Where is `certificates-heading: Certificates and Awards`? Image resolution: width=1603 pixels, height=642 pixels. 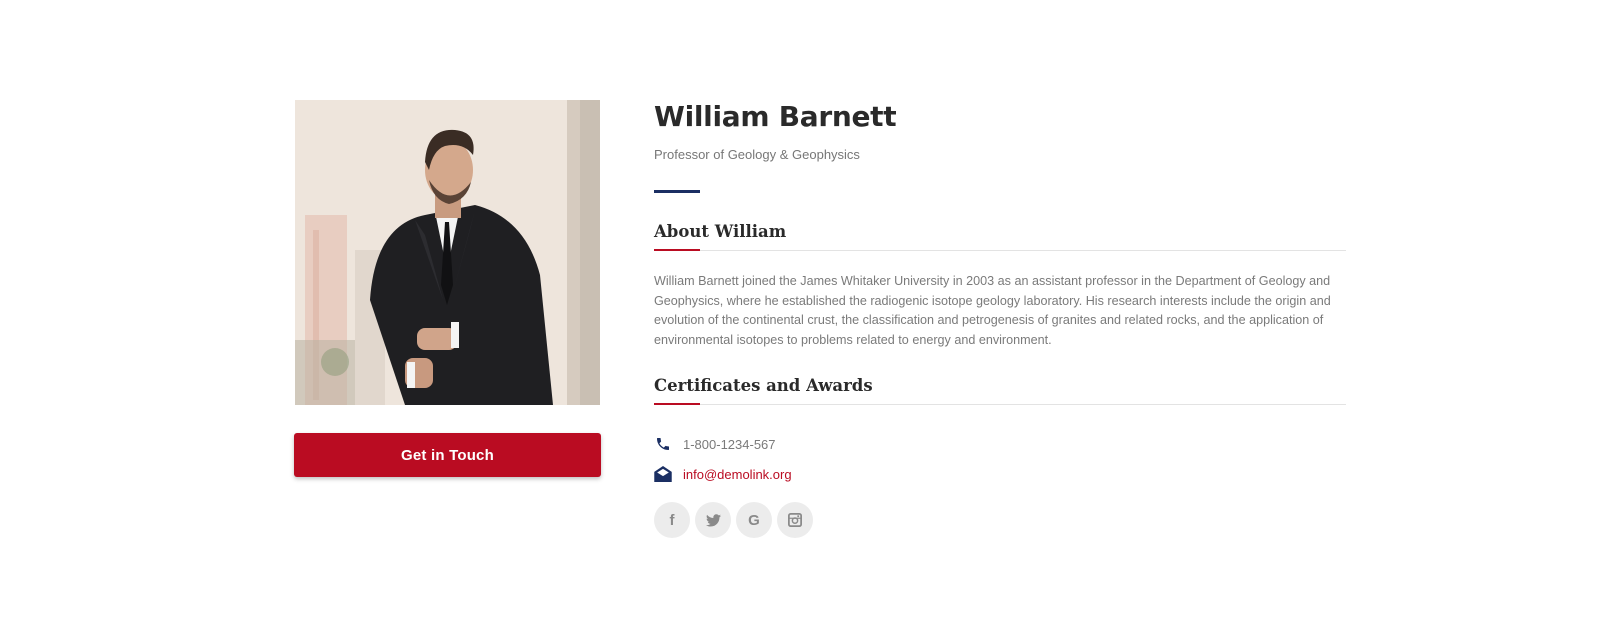 certificates-heading: Certificates and Awards is located at coordinates (763, 386).